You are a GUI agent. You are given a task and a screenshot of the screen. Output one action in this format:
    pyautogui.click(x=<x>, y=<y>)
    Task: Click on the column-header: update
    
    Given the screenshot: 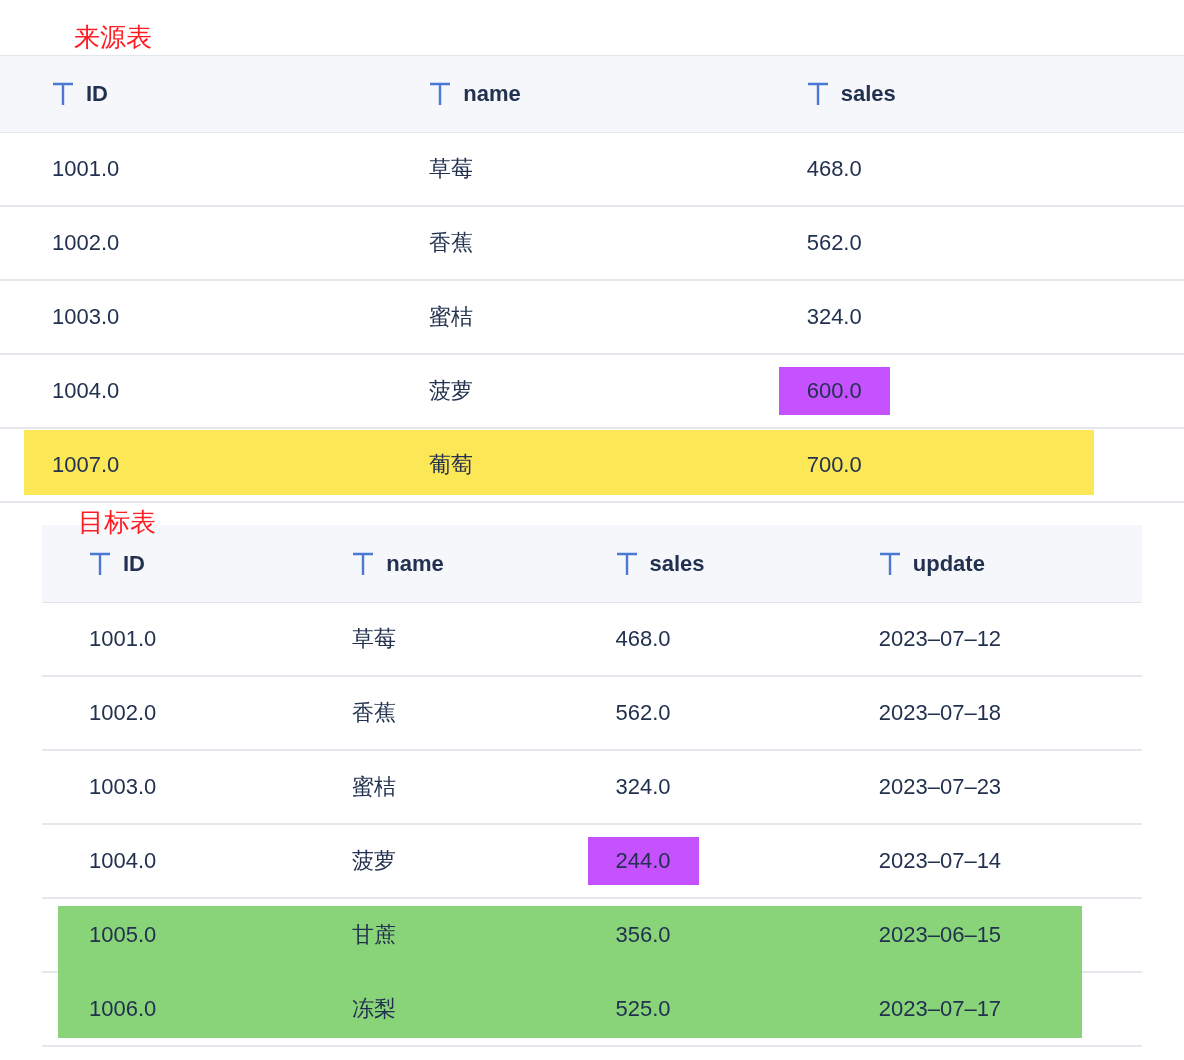 What is the action you would take?
    pyautogui.click(x=948, y=563)
    